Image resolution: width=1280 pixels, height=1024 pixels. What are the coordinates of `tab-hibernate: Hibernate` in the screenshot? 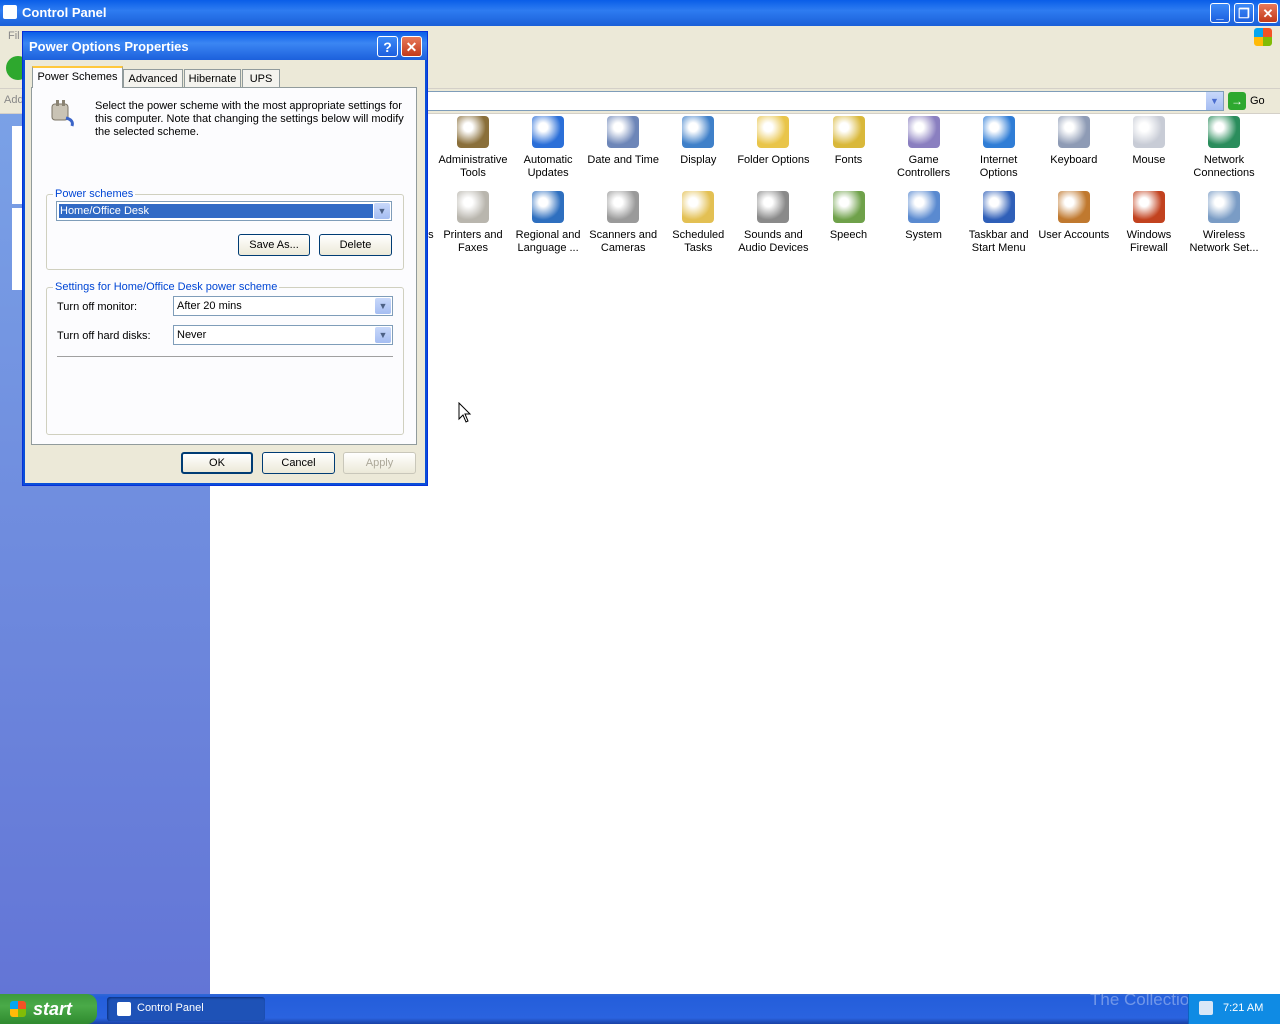 It's located at (212, 78).